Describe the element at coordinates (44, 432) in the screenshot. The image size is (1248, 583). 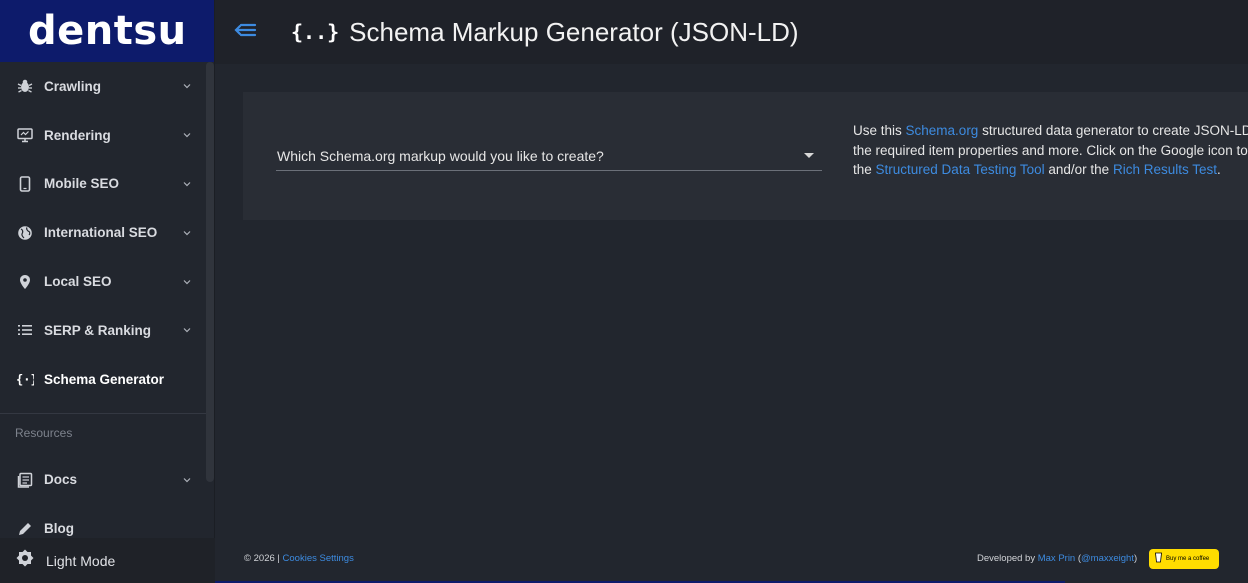
I see `resources-heading: Resources` at that location.